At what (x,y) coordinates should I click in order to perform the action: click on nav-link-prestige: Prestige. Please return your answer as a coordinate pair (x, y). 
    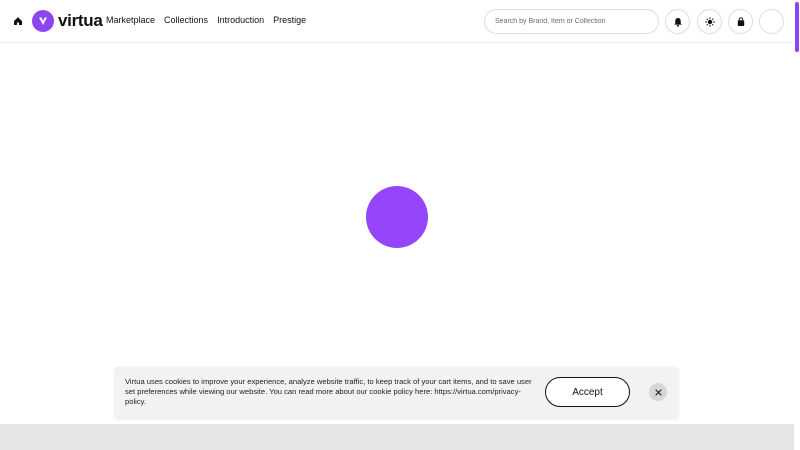
    Looking at the image, I should click on (289, 20).